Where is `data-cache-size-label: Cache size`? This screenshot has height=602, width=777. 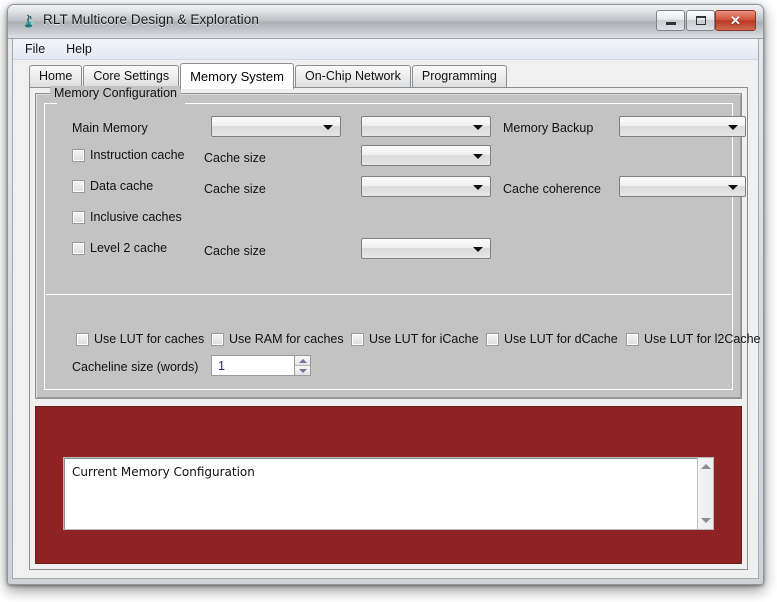
data-cache-size-label: Cache size is located at coordinates (235, 189).